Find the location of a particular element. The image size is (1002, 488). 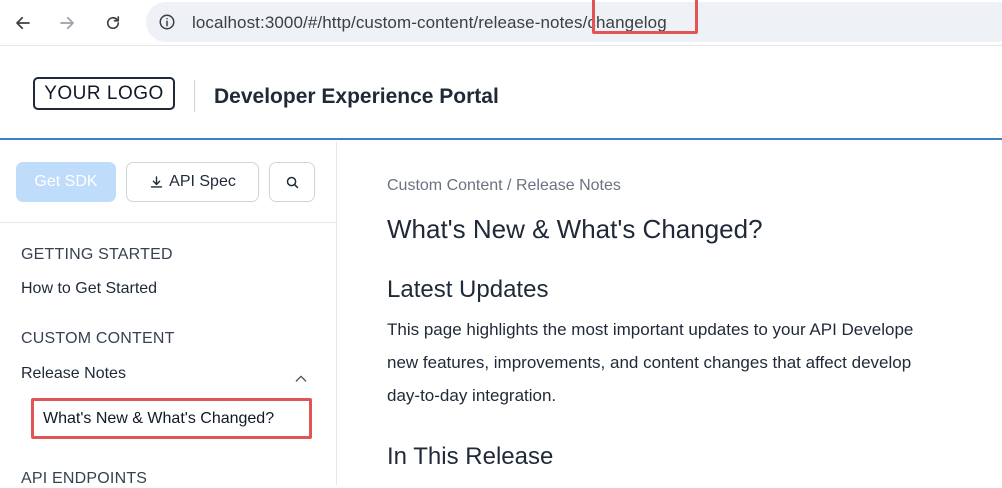

back-button is located at coordinates (23, 23).